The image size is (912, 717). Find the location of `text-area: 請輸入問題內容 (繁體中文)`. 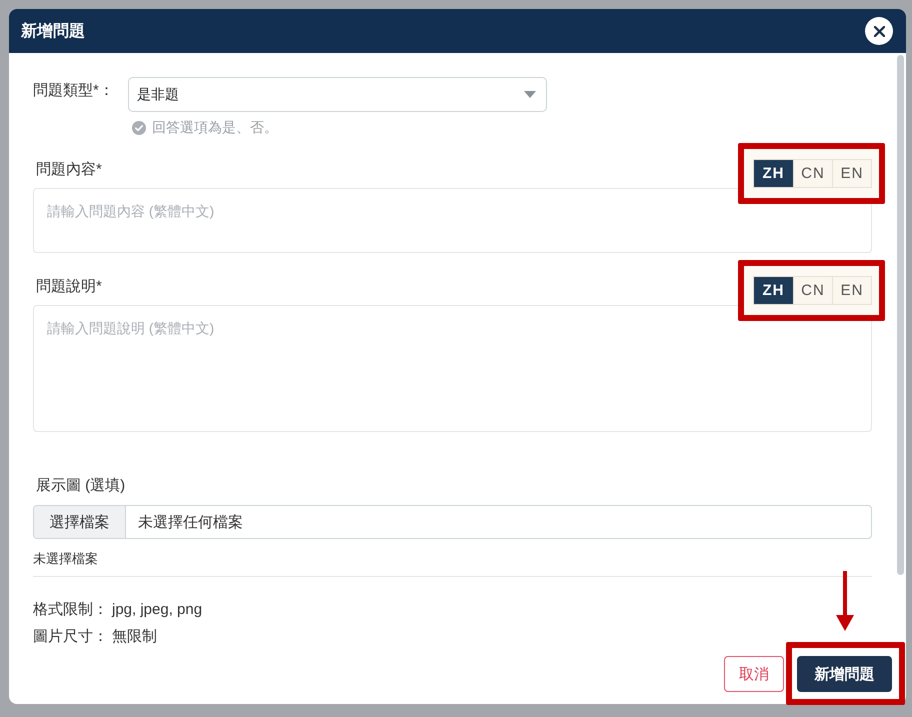

text-area: 請輸入問題內容 (繁體中文) is located at coordinates (452, 220).